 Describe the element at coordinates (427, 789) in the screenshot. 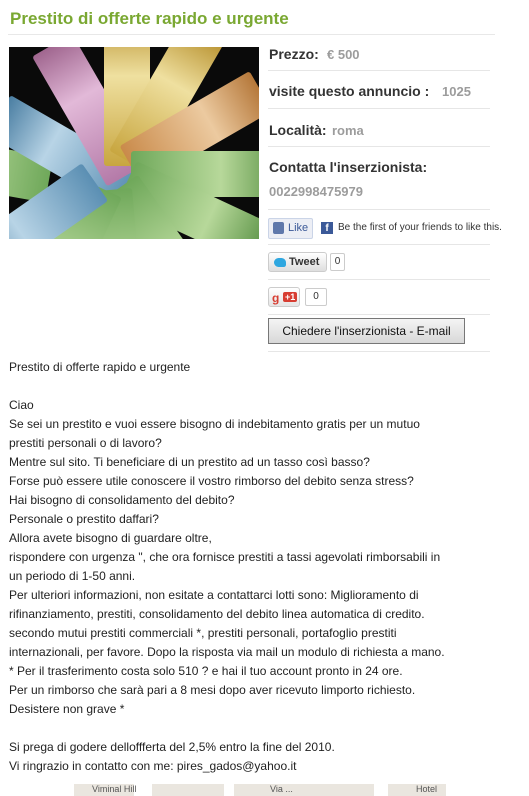

I see `map-label: Hotel` at that location.